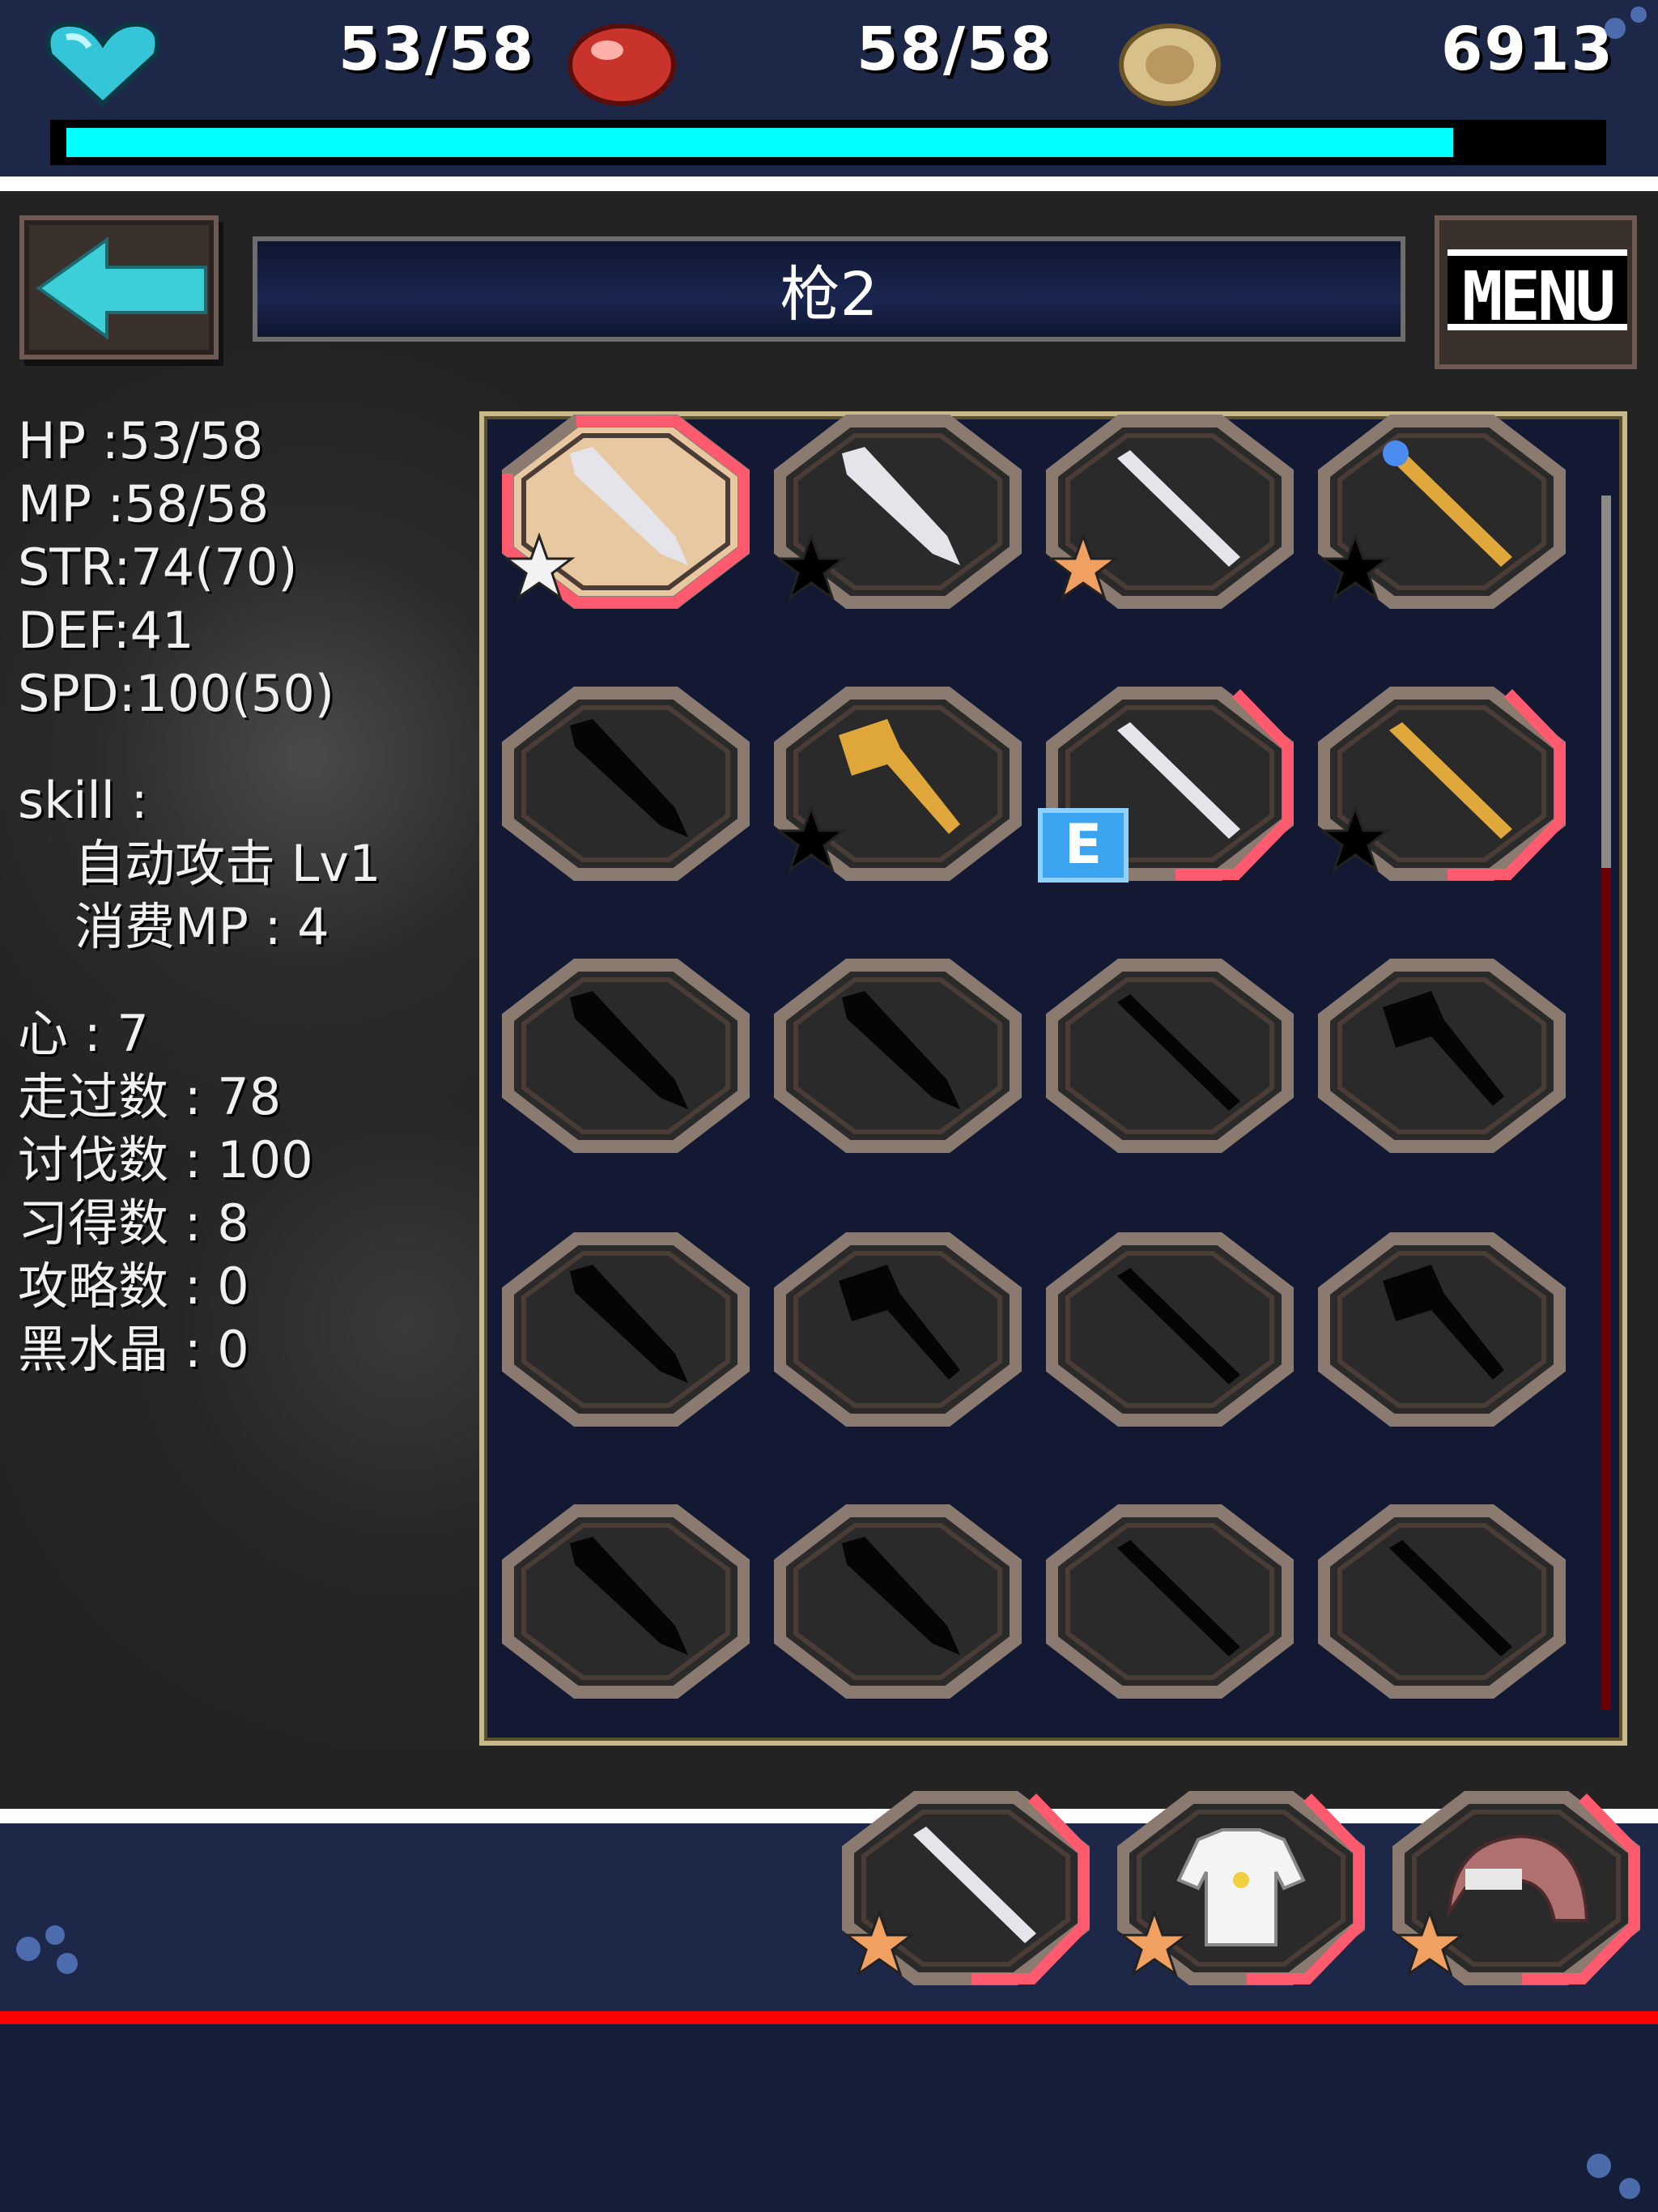 The height and width of the screenshot is (2212, 1658). I want to click on skill-label: skill :, so click(83, 800).